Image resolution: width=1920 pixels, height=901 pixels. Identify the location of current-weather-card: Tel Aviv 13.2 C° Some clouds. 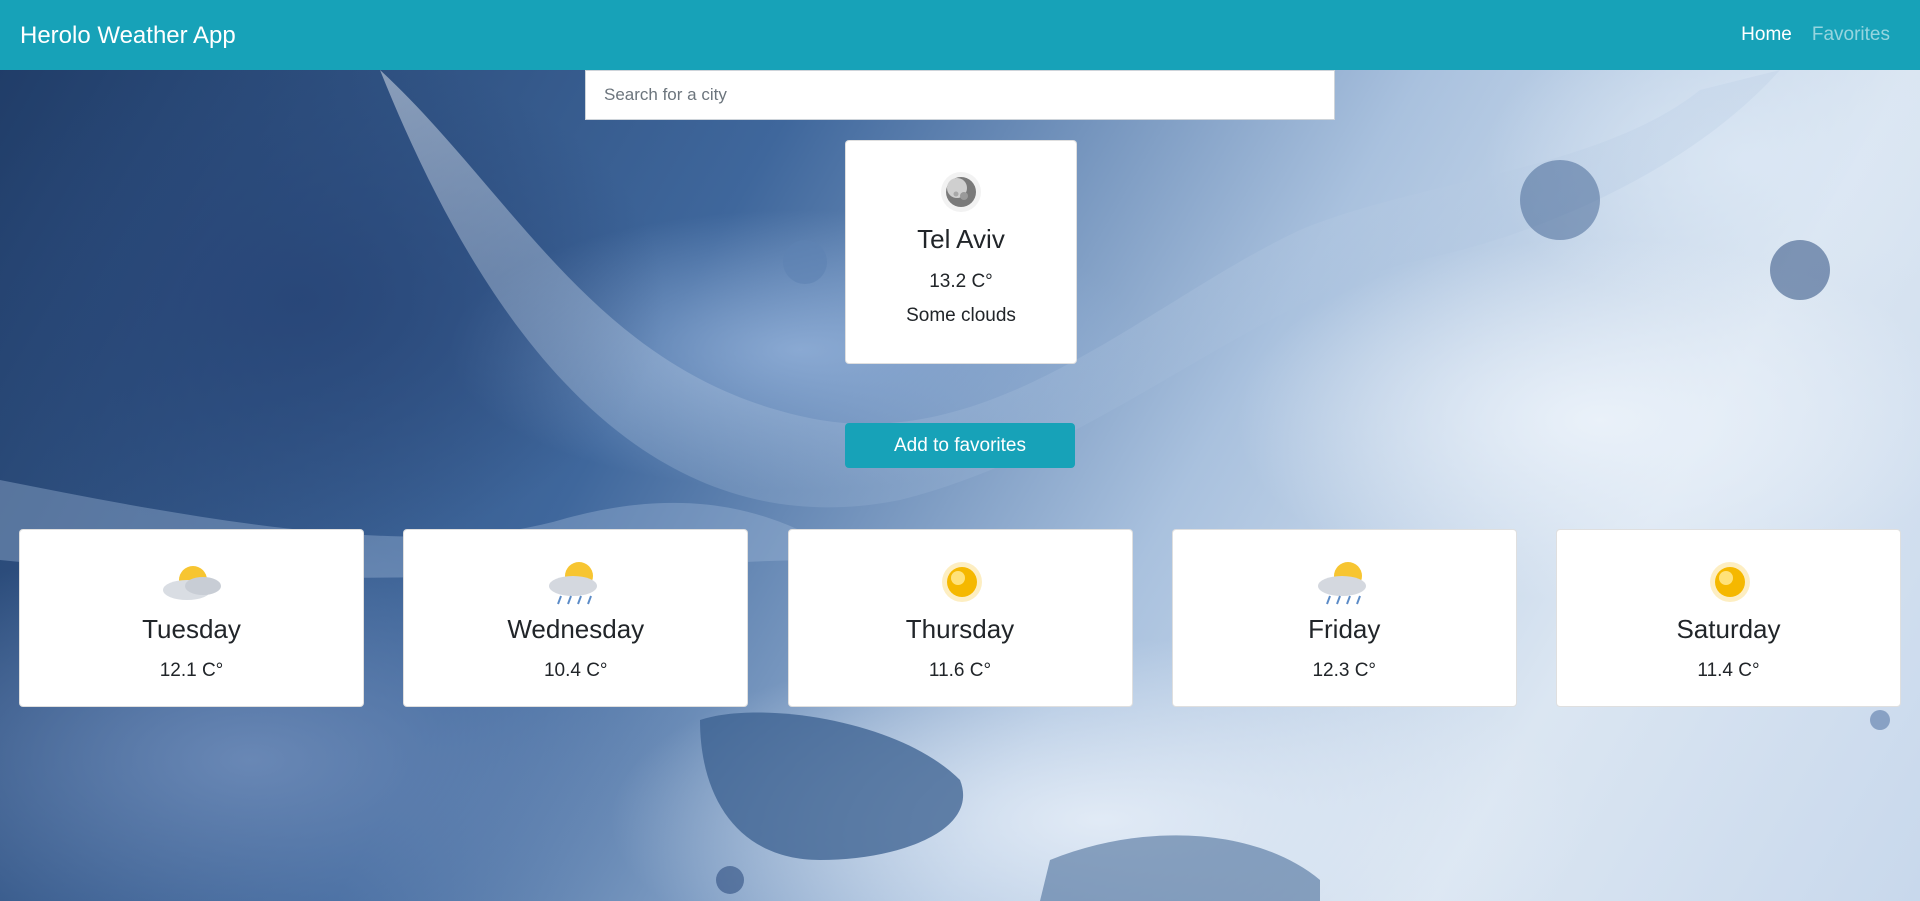
(961, 252).